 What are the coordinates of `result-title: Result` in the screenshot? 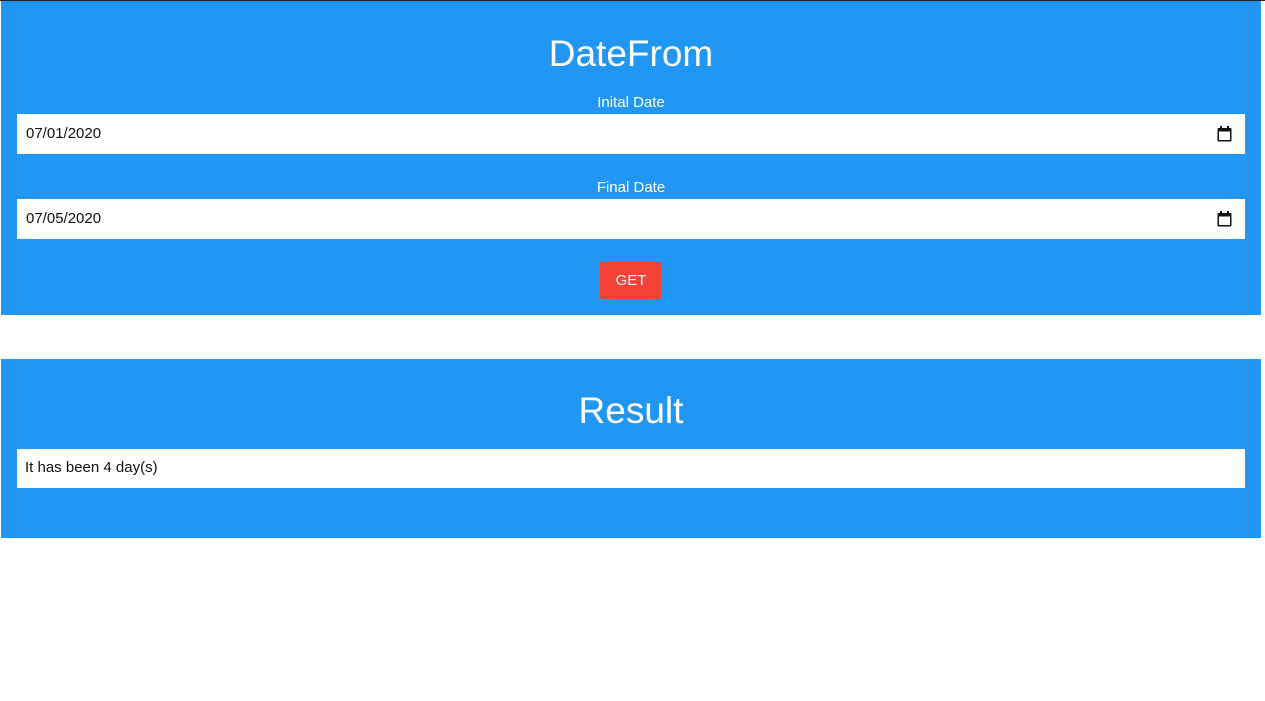 It's located at (631, 410).